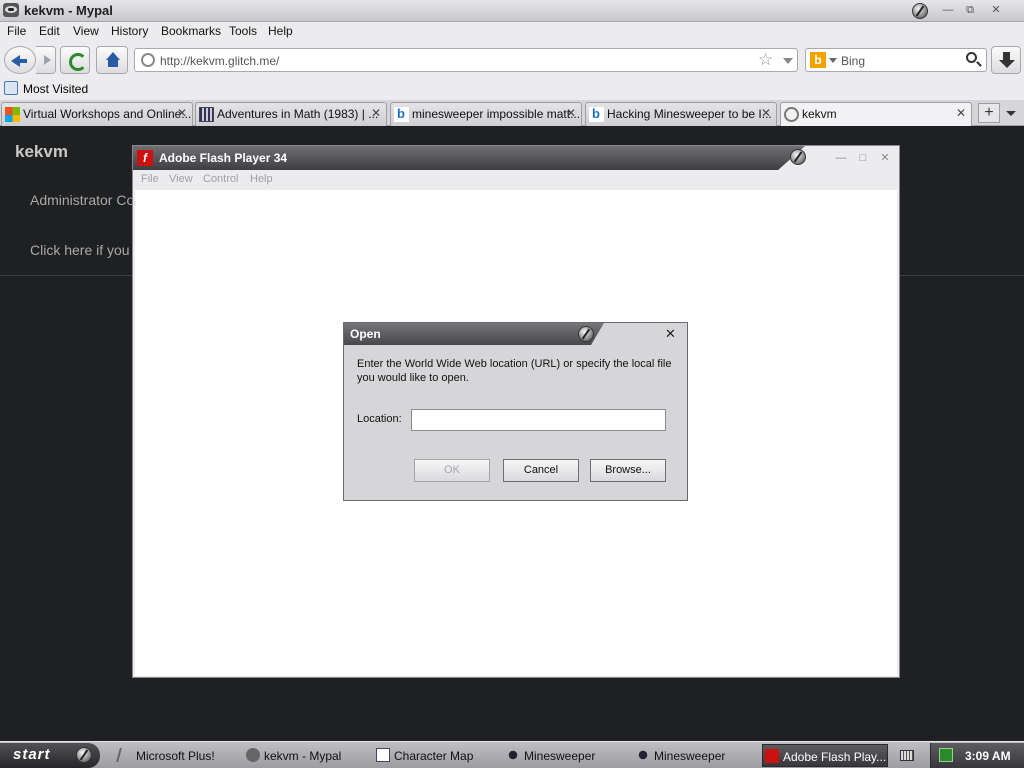 Image resolution: width=1024 pixels, height=768 pixels. Describe the element at coordinates (988, 756) in the screenshot. I see `clock: 3:09 AM` at that location.